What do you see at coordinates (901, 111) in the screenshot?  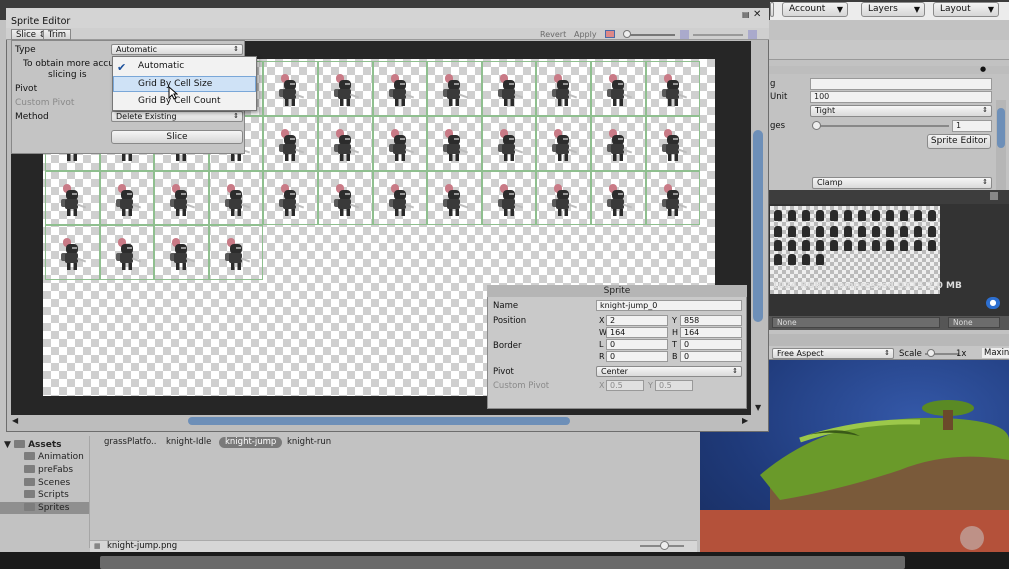 I see `mesh-type-dropdown: Tight ⇕` at bounding box center [901, 111].